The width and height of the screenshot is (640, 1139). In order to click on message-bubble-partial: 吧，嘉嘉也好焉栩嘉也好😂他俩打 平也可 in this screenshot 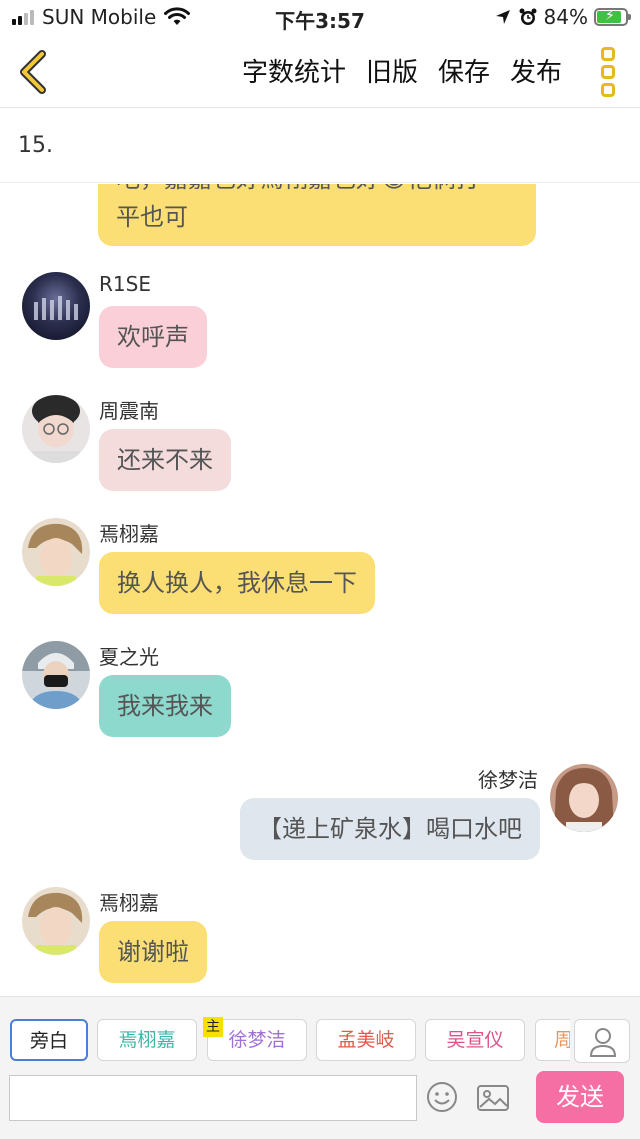, I will do `click(317, 215)`.